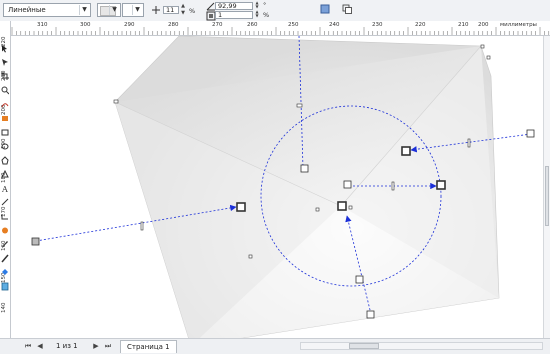  What do you see at coordinates (5, 48) in the screenshot?
I see `pick-tool-icon` at bounding box center [5, 48].